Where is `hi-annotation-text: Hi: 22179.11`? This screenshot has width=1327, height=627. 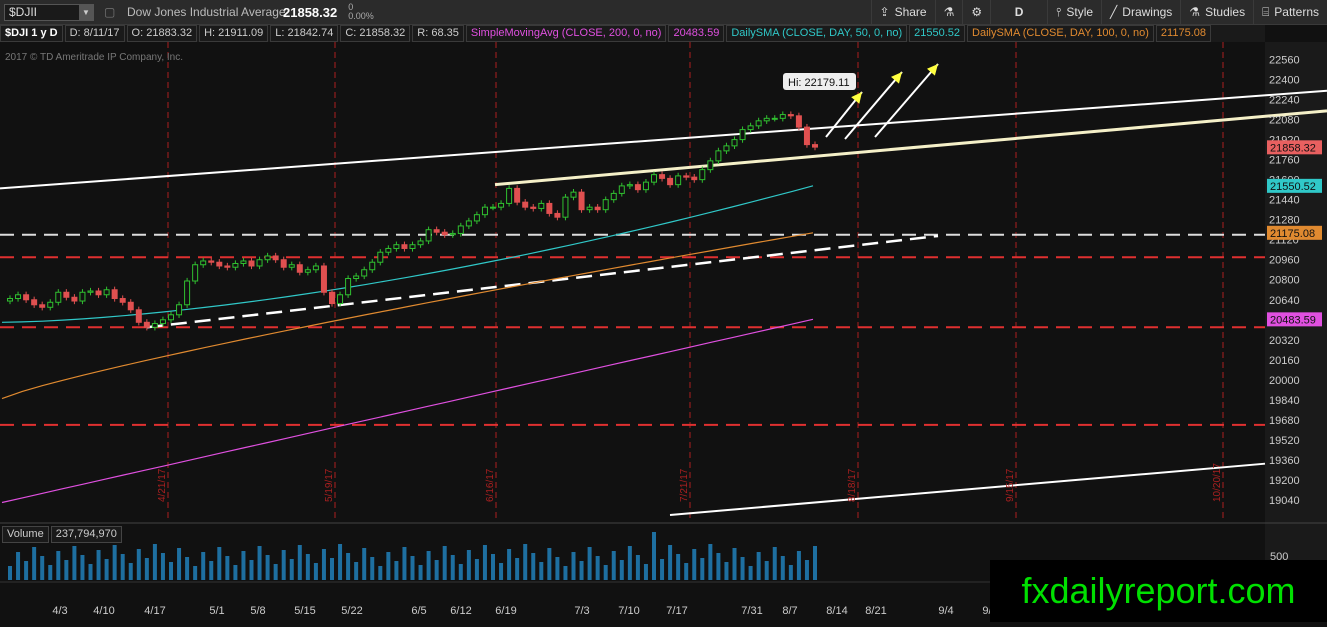
hi-annotation-text: Hi: 22179.11 is located at coordinates (819, 83).